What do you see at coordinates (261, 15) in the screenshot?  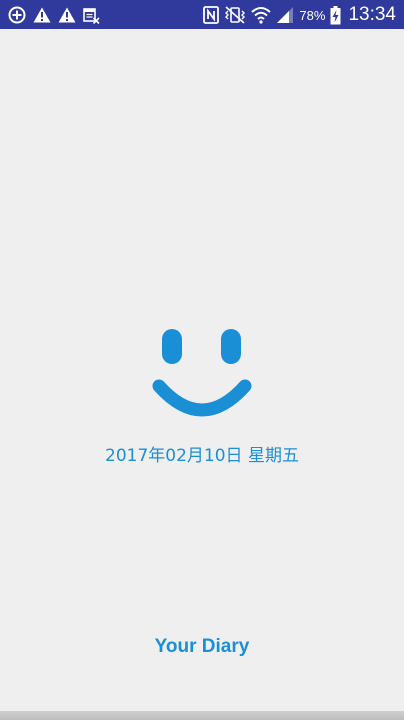 I see `wifi-icon` at bounding box center [261, 15].